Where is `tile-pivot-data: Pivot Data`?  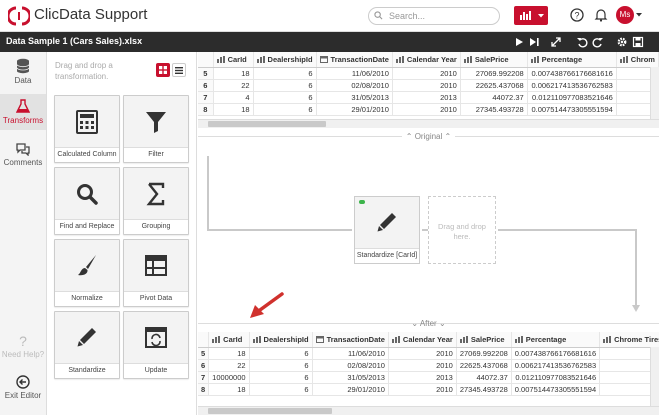
tile-pivot-data: Pivot Data is located at coordinates (156, 273).